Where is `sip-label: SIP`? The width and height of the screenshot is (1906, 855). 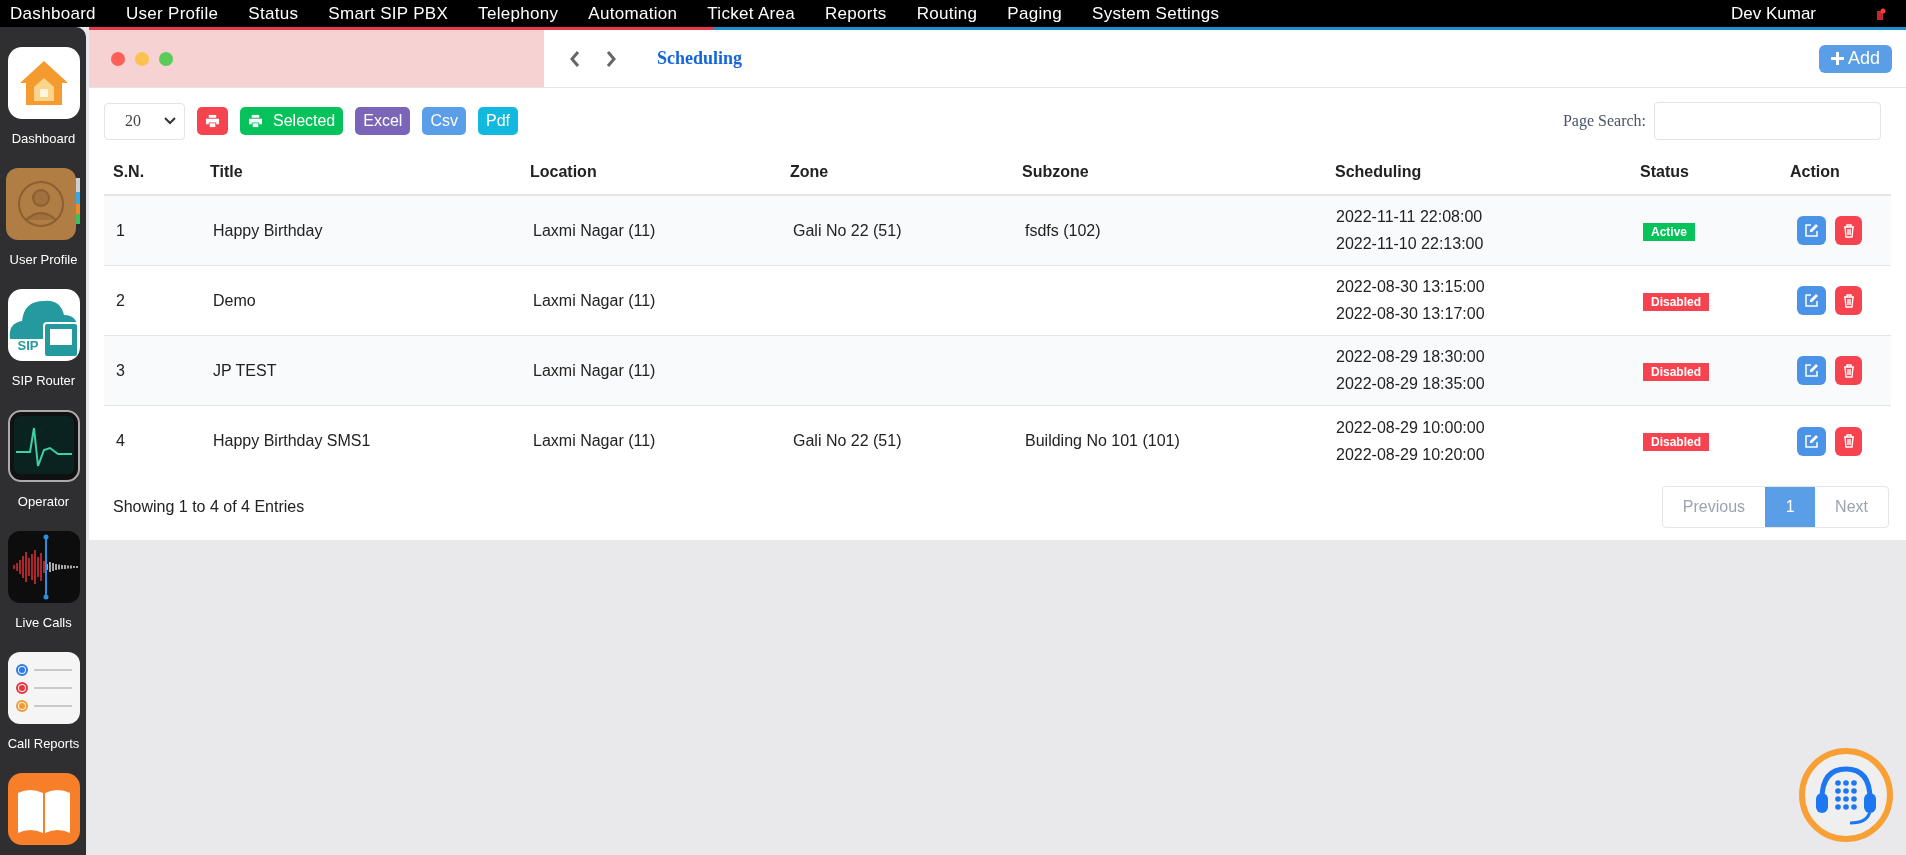
sip-label: SIP is located at coordinates (28, 345).